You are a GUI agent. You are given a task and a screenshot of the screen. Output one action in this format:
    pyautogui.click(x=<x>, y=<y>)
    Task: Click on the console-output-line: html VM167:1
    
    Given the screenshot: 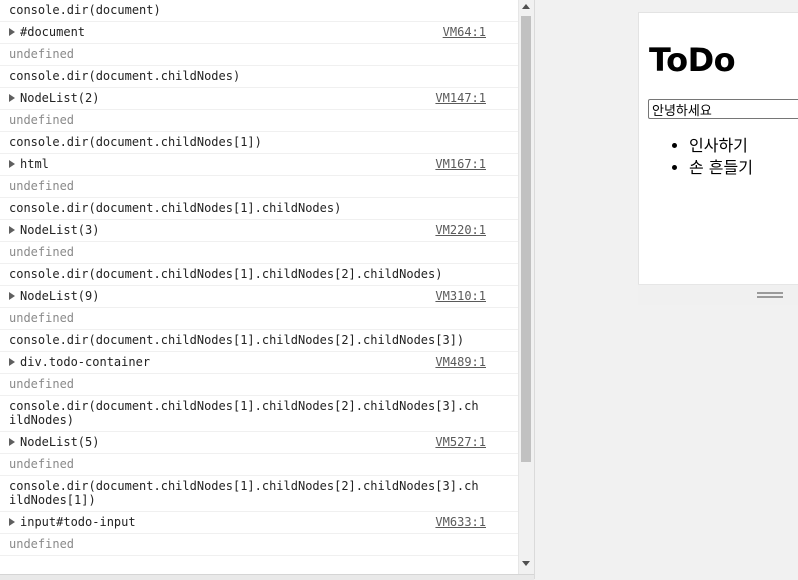 What is the action you would take?
    pyautogui.click(x=259, y=165)
    